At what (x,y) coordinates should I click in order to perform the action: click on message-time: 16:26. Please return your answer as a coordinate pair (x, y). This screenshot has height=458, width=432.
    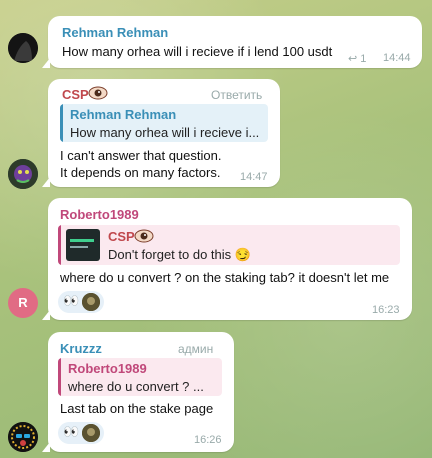
    Looking at the image, I should click on (208, 440).